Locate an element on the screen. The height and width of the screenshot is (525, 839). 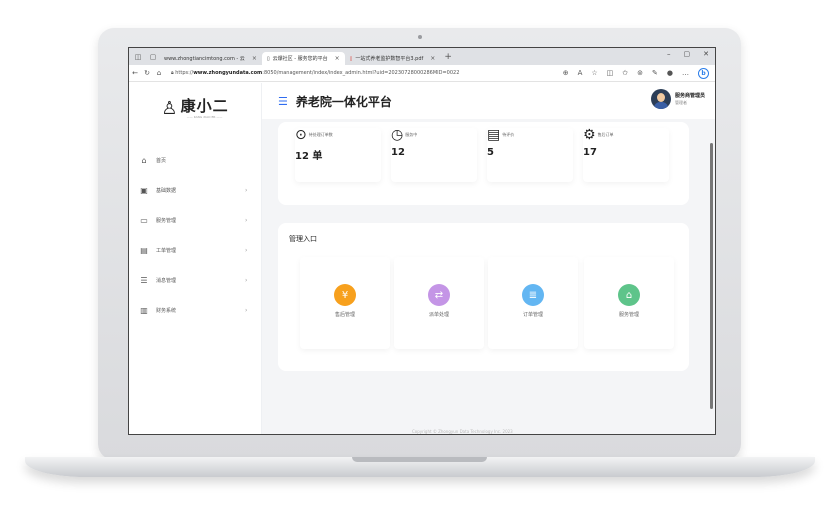
sidebar-item-label: 财务系统 is located at coordinates (166, 310).